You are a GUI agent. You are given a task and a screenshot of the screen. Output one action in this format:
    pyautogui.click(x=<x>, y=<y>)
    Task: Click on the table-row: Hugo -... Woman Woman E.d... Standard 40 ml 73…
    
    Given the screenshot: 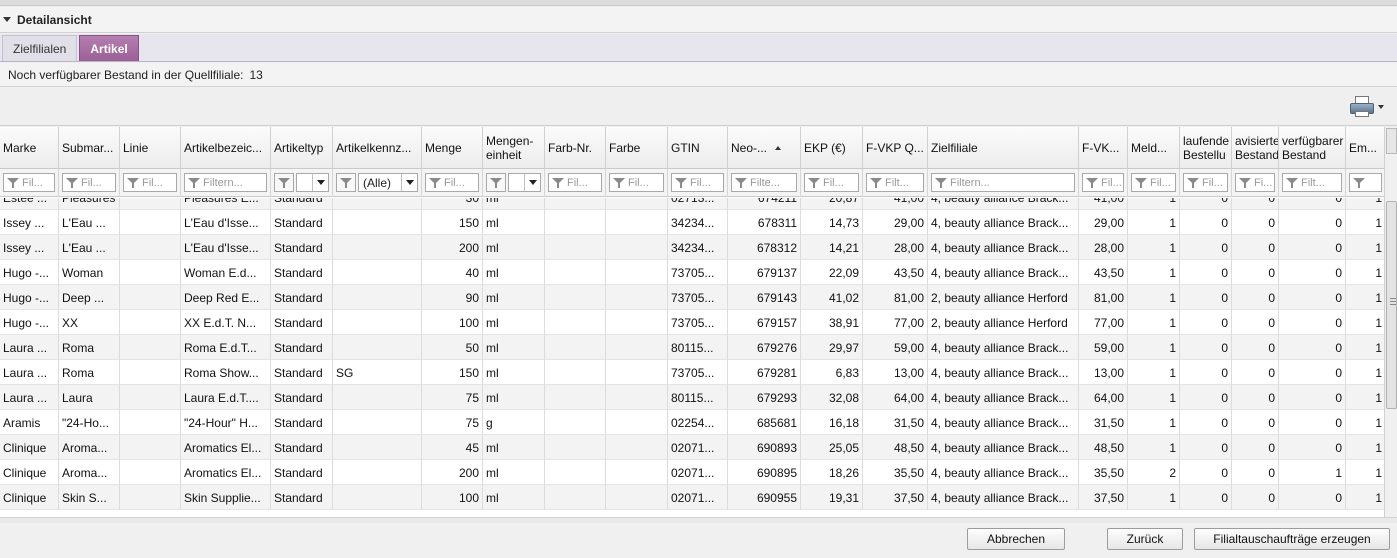 What is the action you would take?
    pyautogui.click(x=692, y=272)
    